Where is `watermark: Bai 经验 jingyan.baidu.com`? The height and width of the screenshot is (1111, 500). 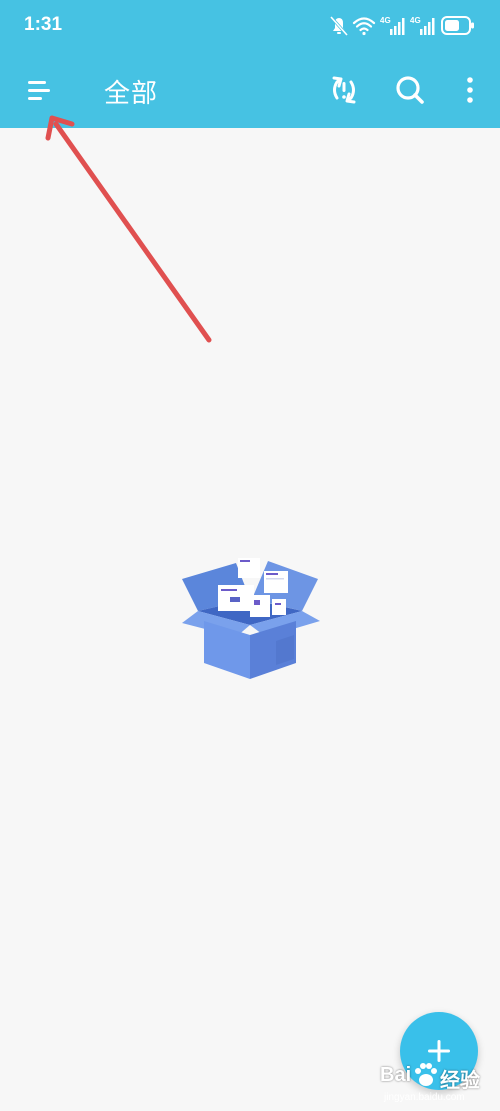 watermark: Bai 经验 jingyan.baidu.com is located at coordinates (438, 1084).